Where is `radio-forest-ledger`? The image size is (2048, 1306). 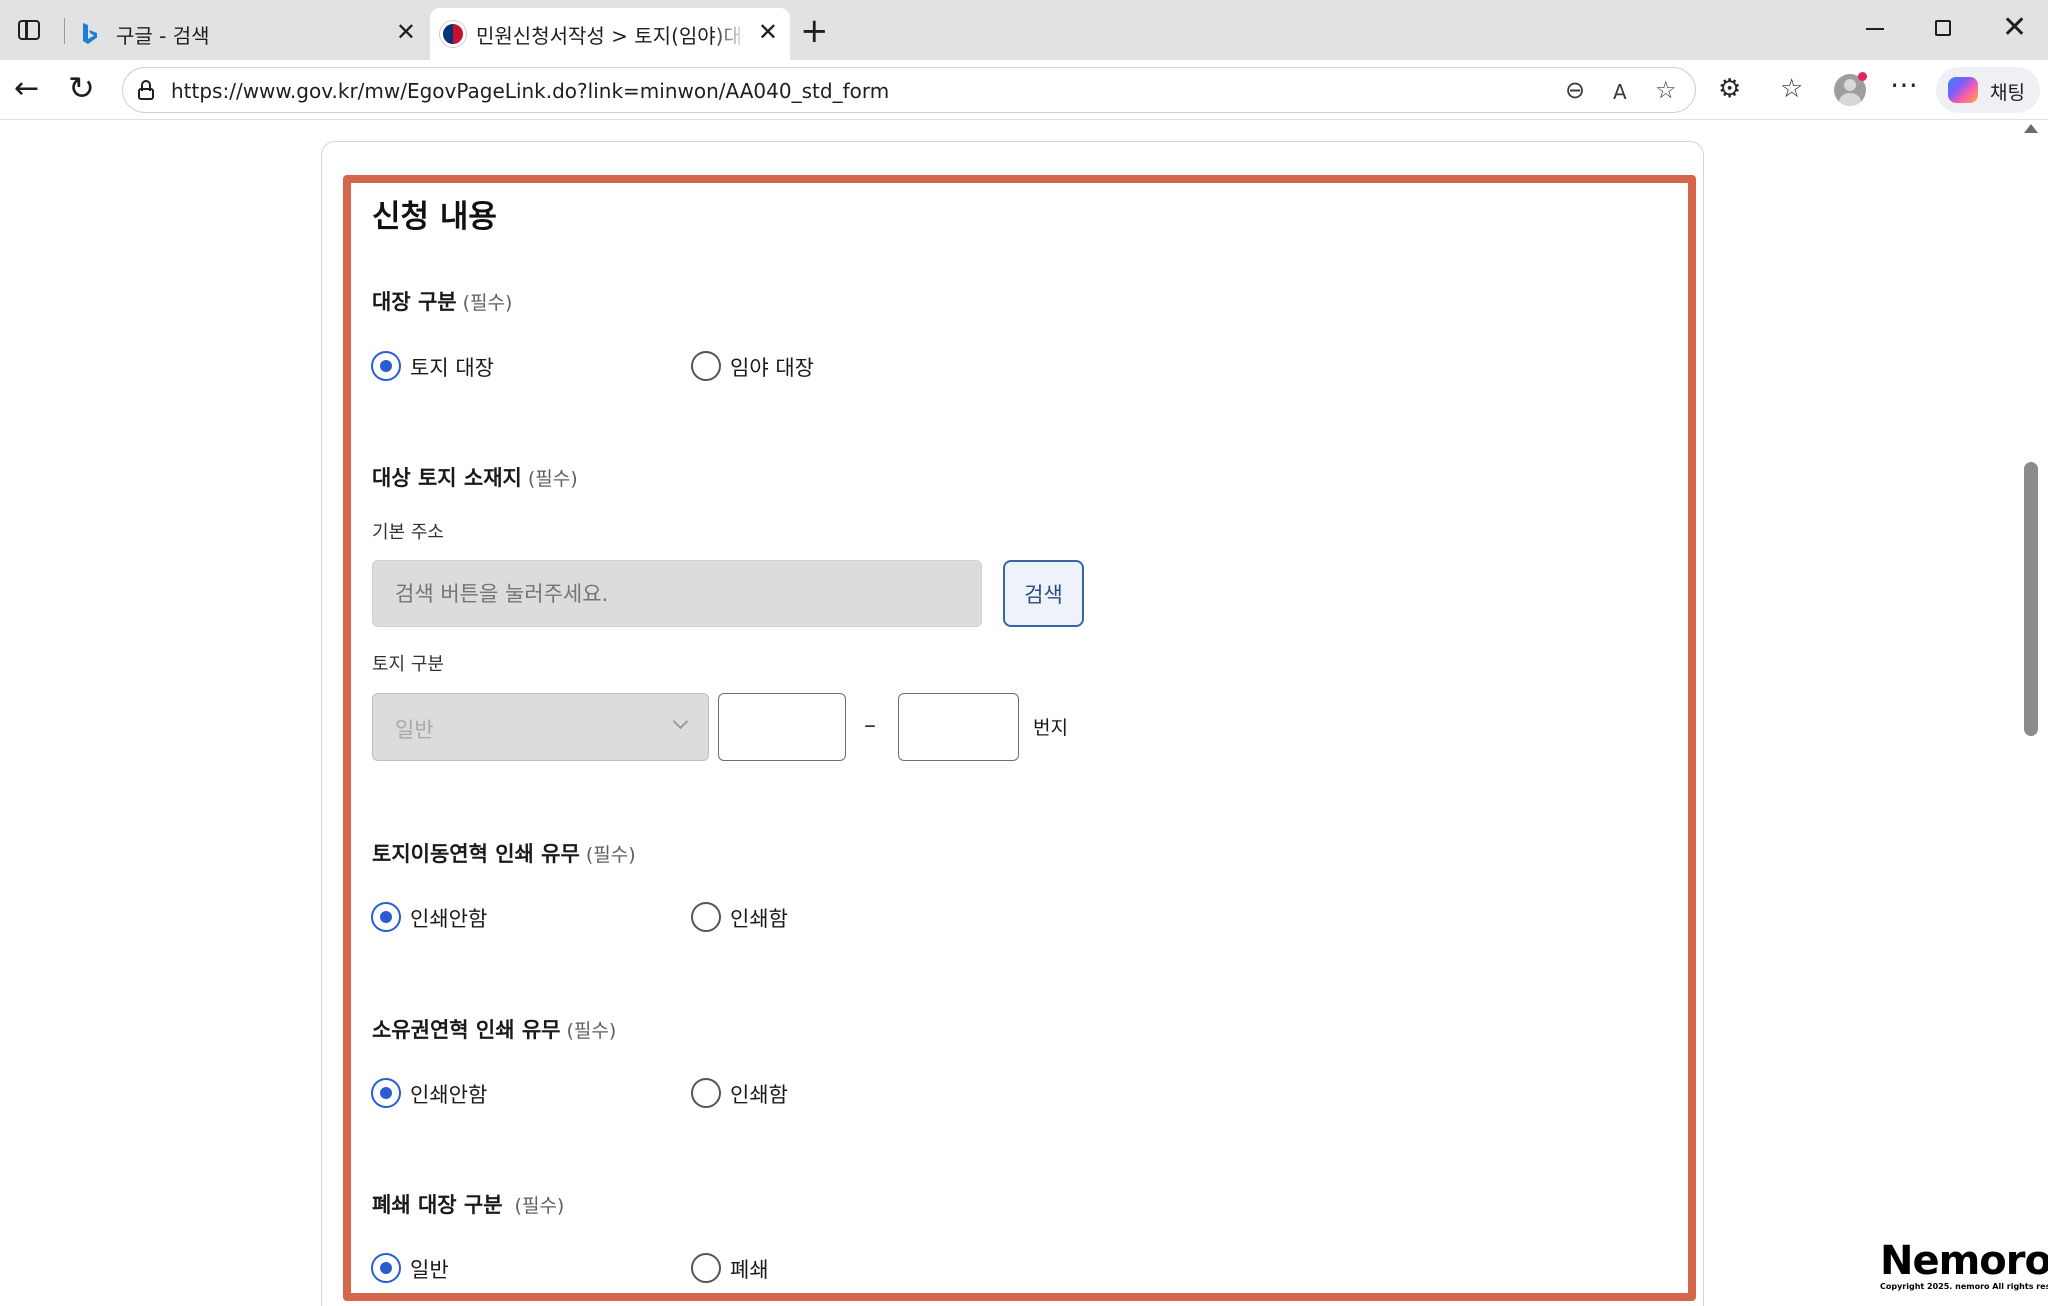
radio-forest-ledger is located at coordinates (706, 366).